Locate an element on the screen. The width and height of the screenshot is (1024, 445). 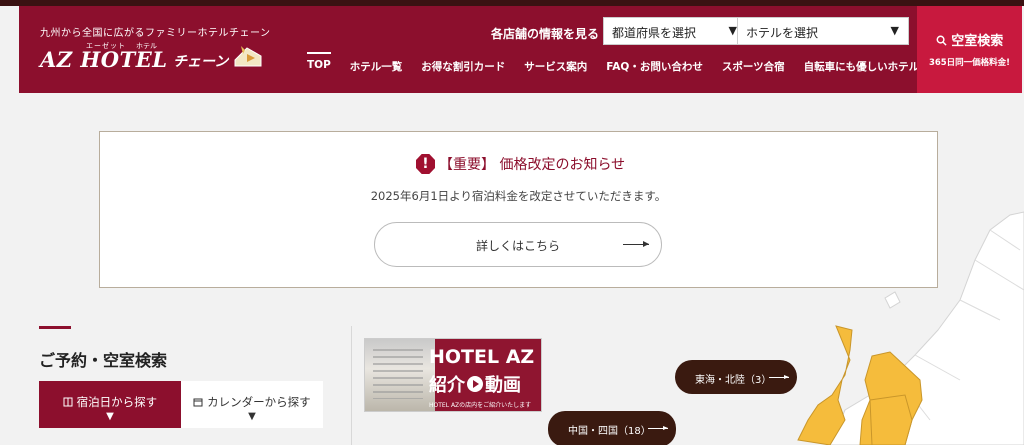
nav-service: サービス案内 is located at coordinates (555, 66).